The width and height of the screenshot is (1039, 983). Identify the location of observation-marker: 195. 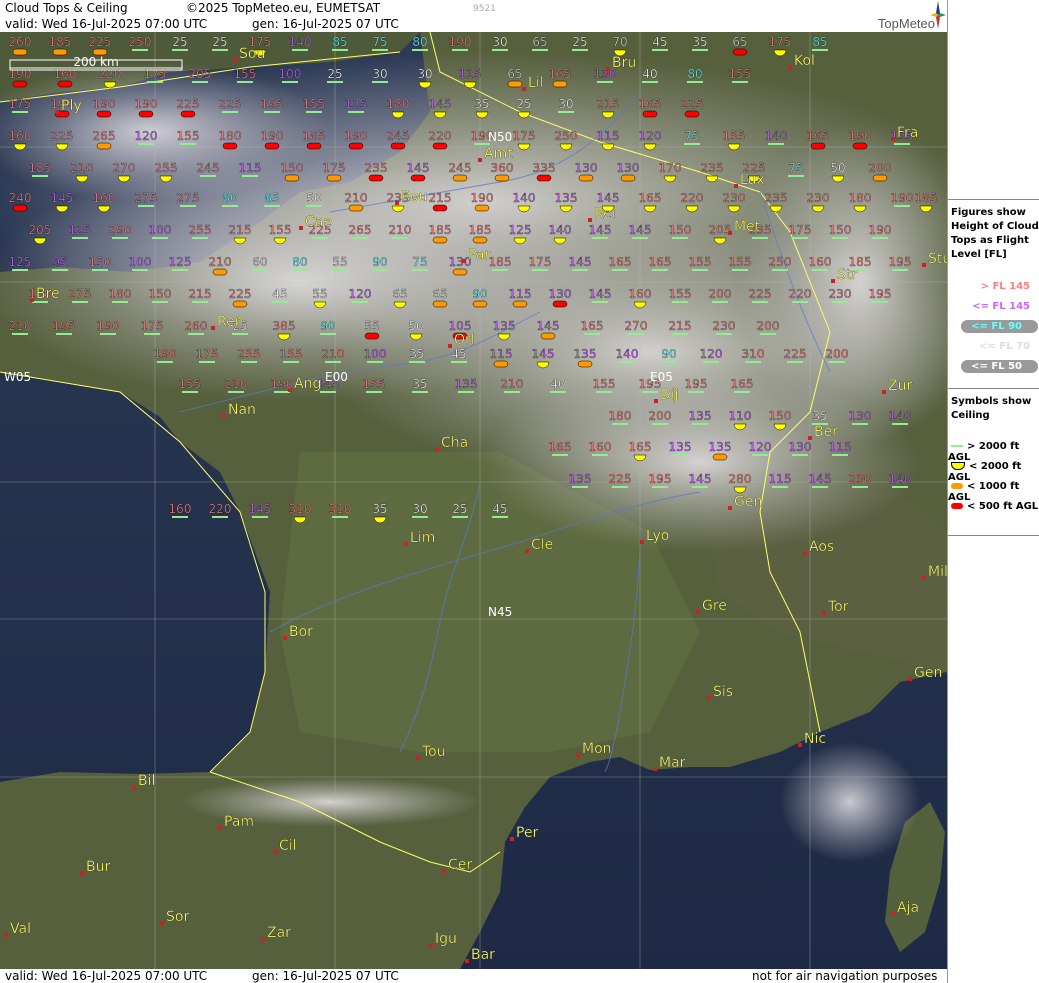
(880, 295).